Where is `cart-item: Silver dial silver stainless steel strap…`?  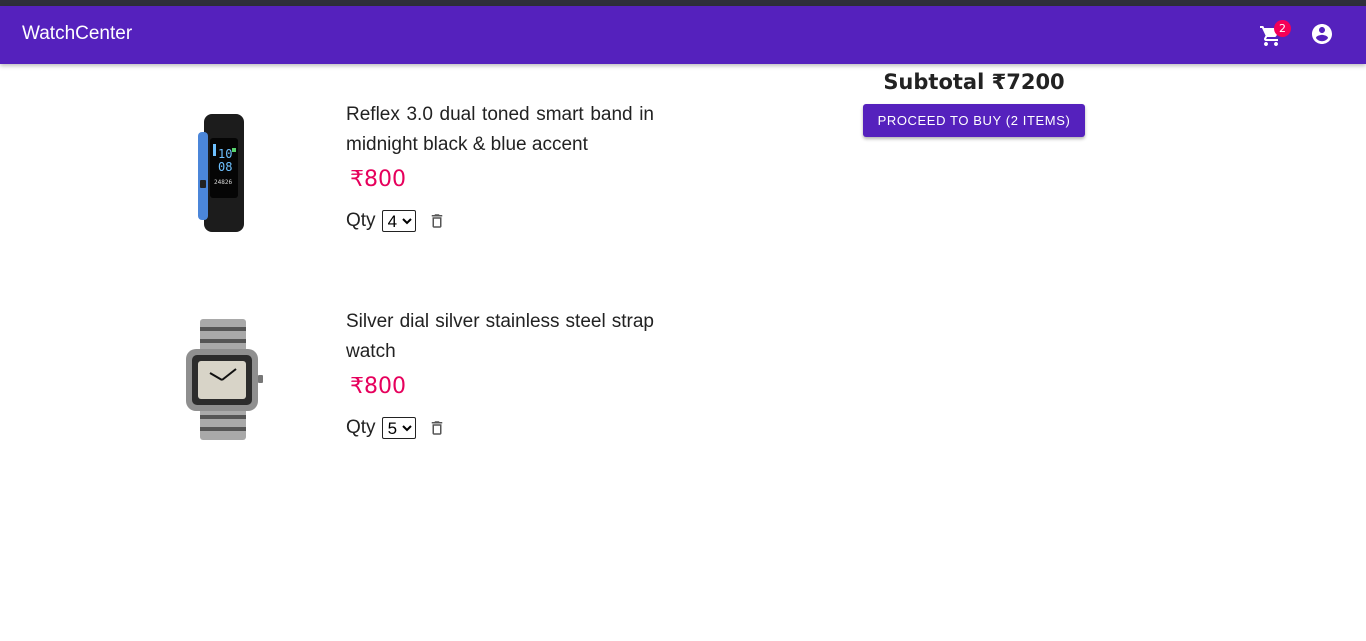
cart-item: Silver dial silver stainless steel strap… is located at coordinates (350, 397).